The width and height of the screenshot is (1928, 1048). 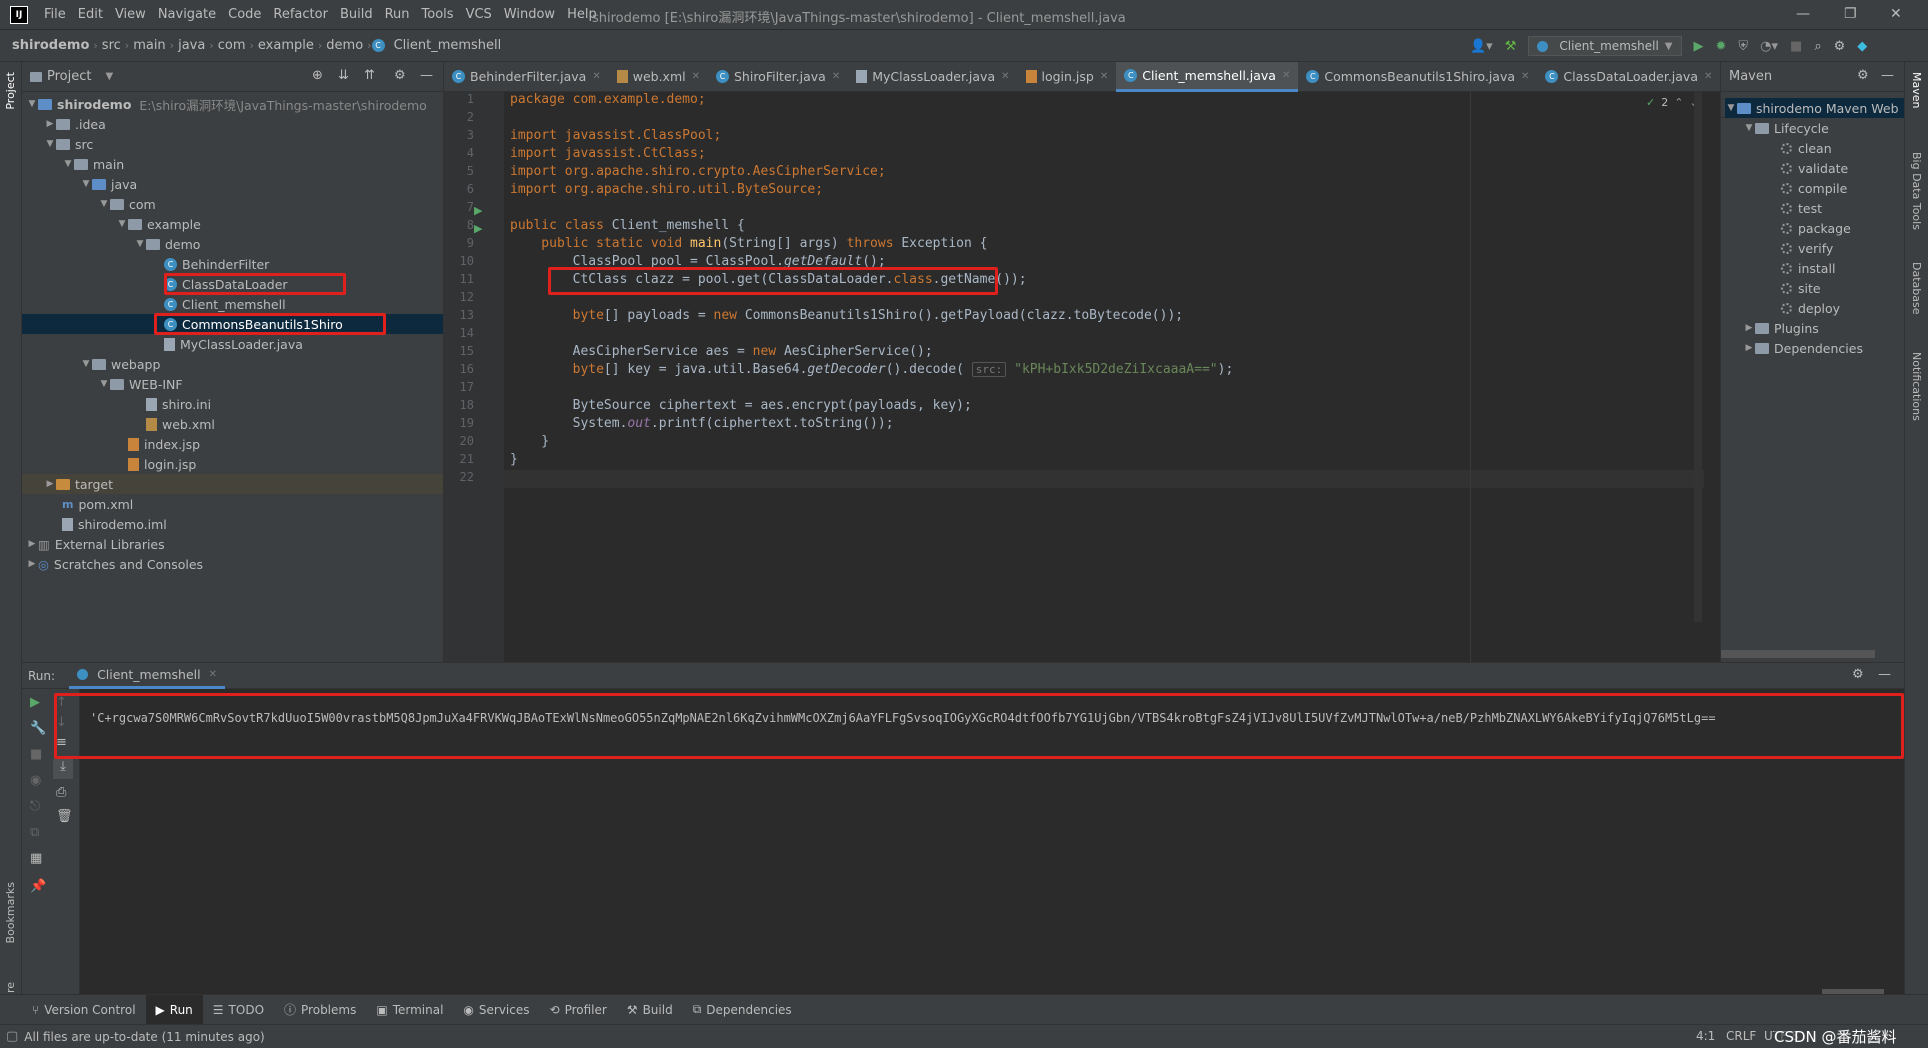 What do you see at coordinates (1678, 102) in the screenshot?
I see `chevron-up-icon: ⌃` at bounding box center [1678, 102].